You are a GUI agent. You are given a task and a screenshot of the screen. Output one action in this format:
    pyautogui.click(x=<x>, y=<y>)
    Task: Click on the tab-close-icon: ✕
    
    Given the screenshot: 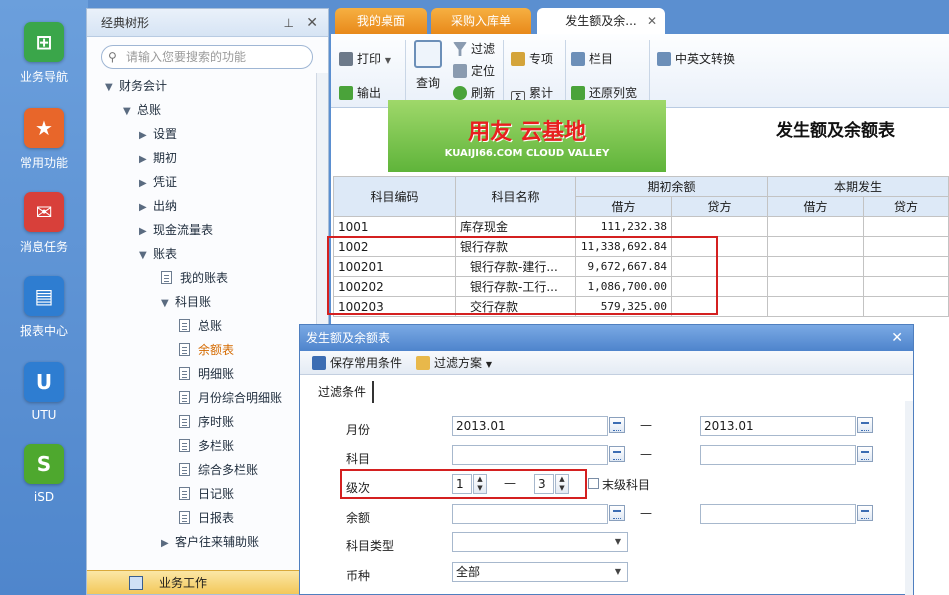 What is the action you would take?
    pyautogui.click(x=652, y=21)
    